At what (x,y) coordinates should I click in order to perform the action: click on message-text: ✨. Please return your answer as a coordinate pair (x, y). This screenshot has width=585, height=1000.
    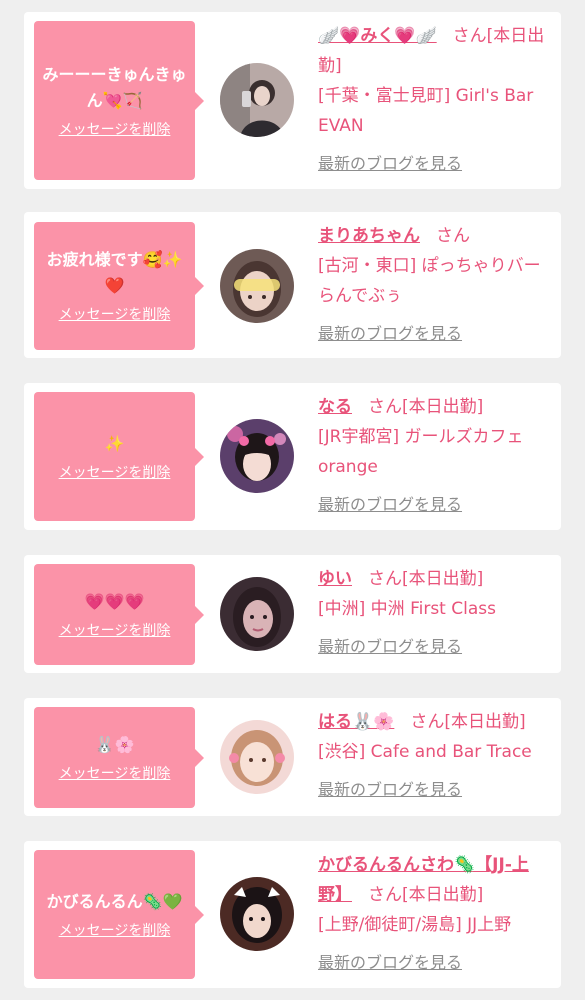
    Looking at the image, I should click on (114, 443).